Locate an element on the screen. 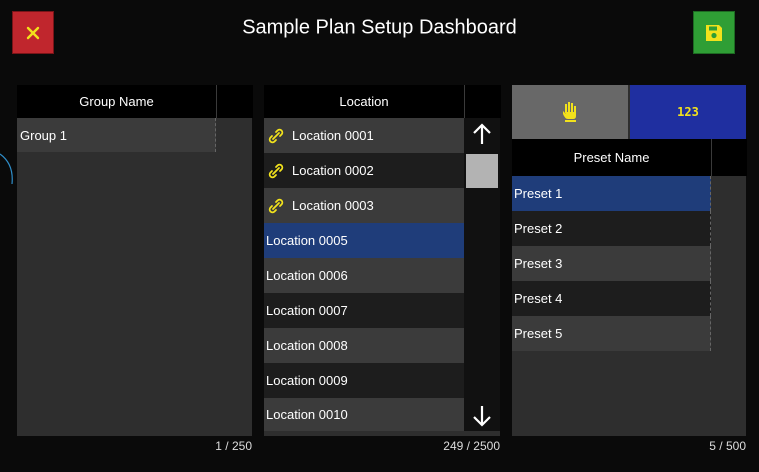  tab-numeric-mode: 123 is located at coordinates (688, 112).